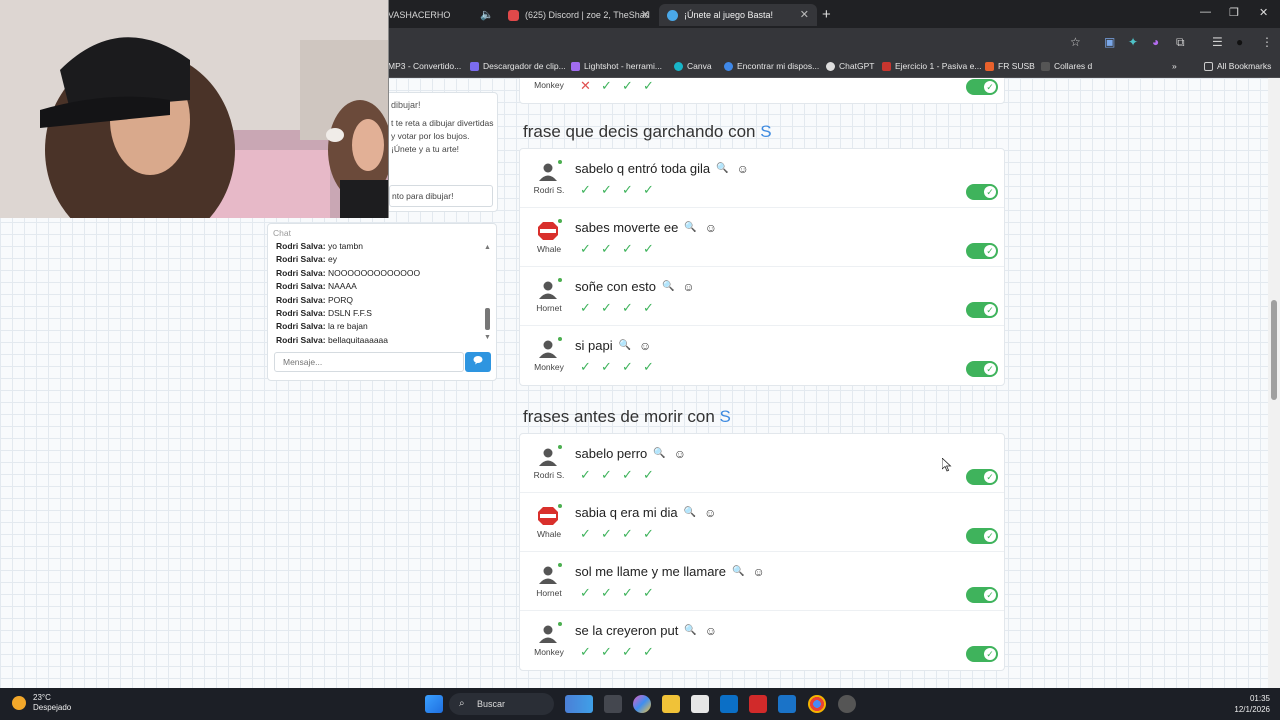 This screenshot has height=720, width=1280. I want to click on widget-icon, so click(579, 704).